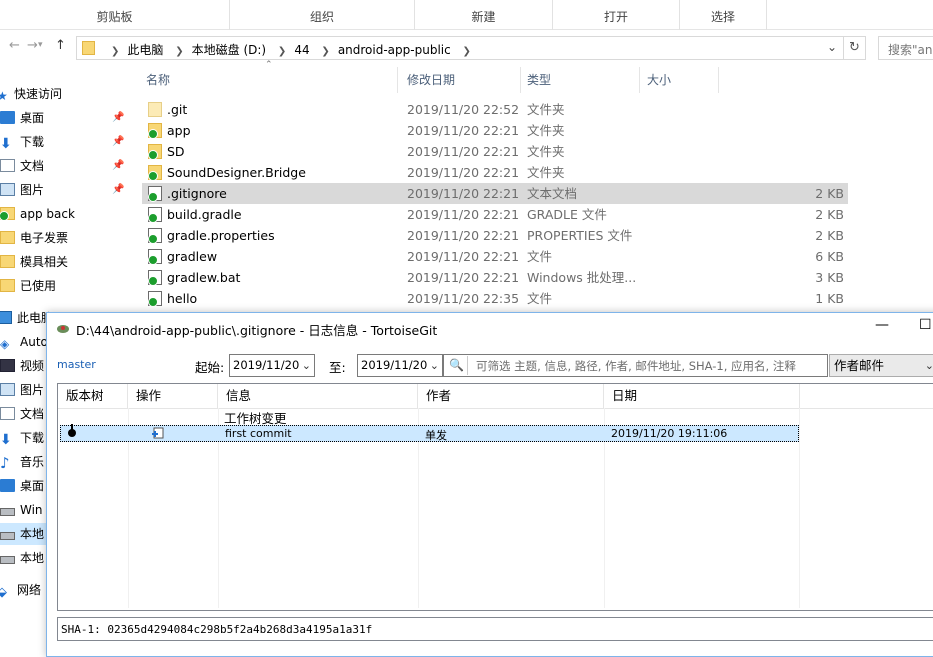 The image size is (933, 657). I want to click on file-row: gradlew 2019/11/20 22:21 文件 6 KB, so click(495, 256).